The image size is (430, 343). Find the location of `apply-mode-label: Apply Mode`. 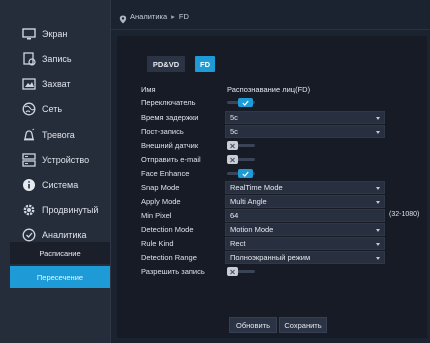

apply-mode-label: Apply Mode is located at coordinates (161, 201).